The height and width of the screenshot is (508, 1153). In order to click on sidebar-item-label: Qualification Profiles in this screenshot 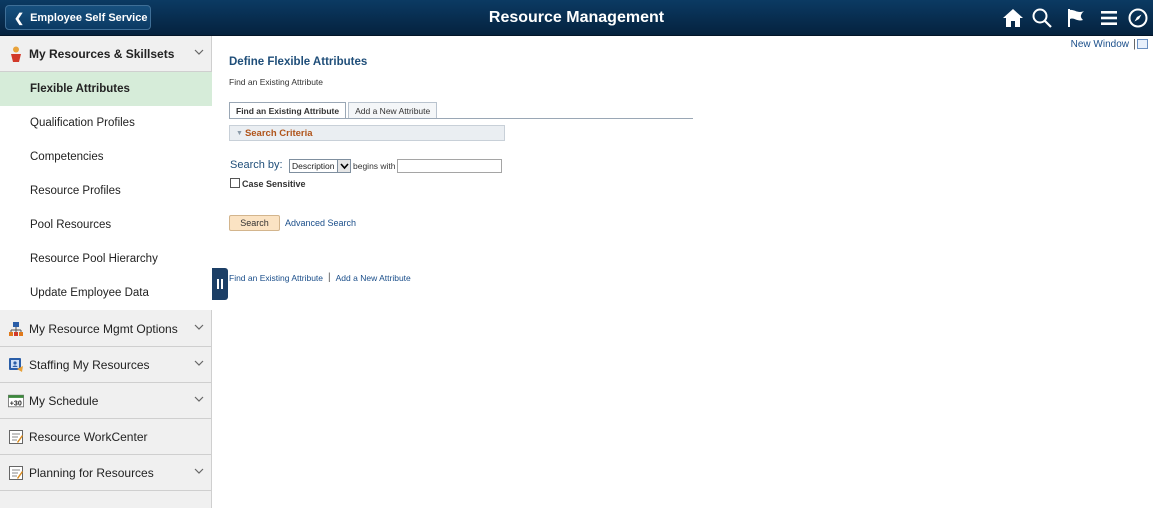, I will do `click(82, 123)`.